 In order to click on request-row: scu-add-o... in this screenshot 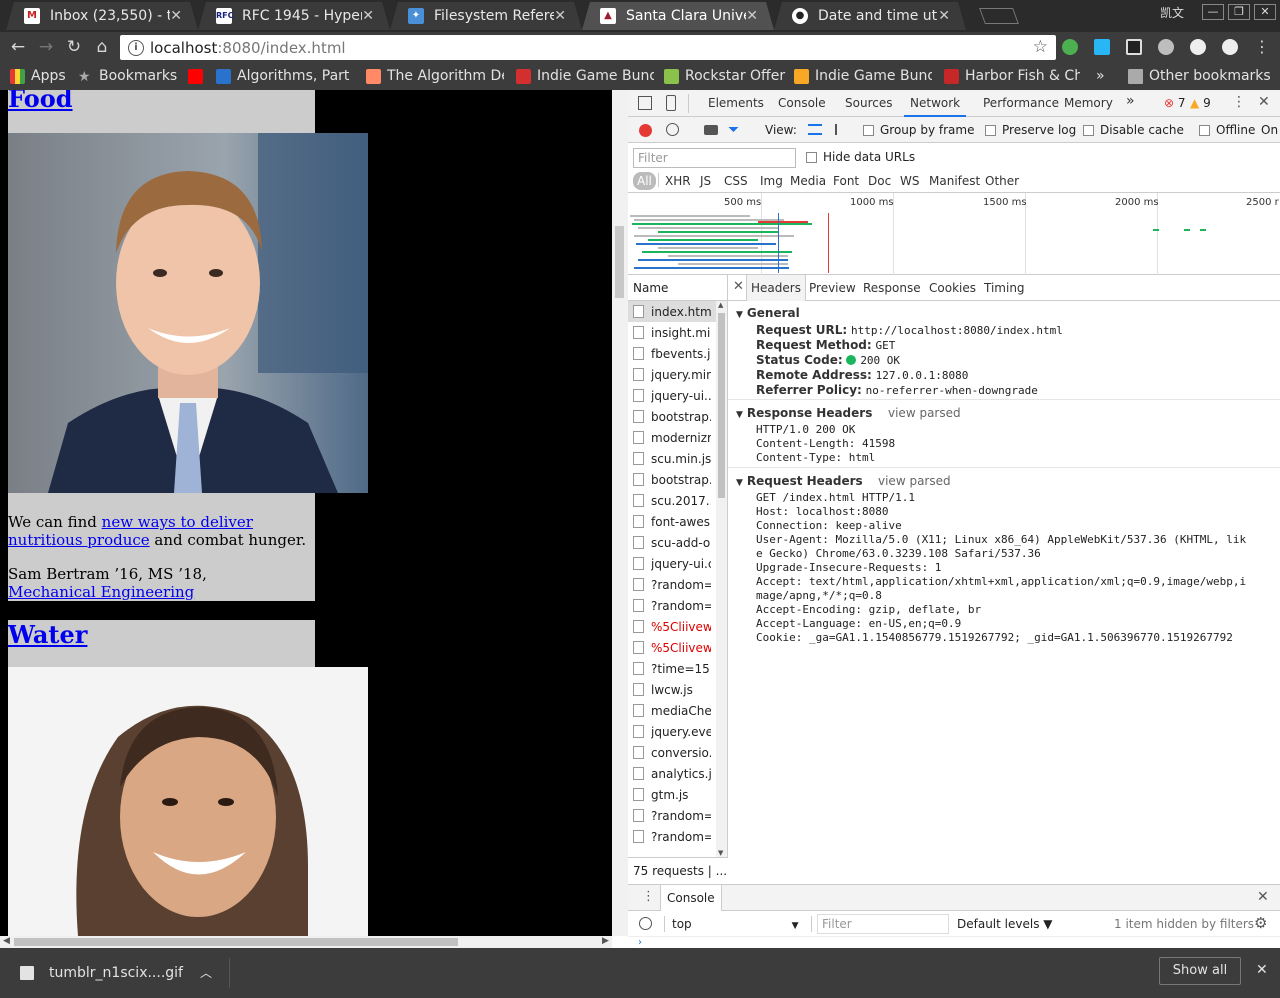, I will do `click(677, 542)`.